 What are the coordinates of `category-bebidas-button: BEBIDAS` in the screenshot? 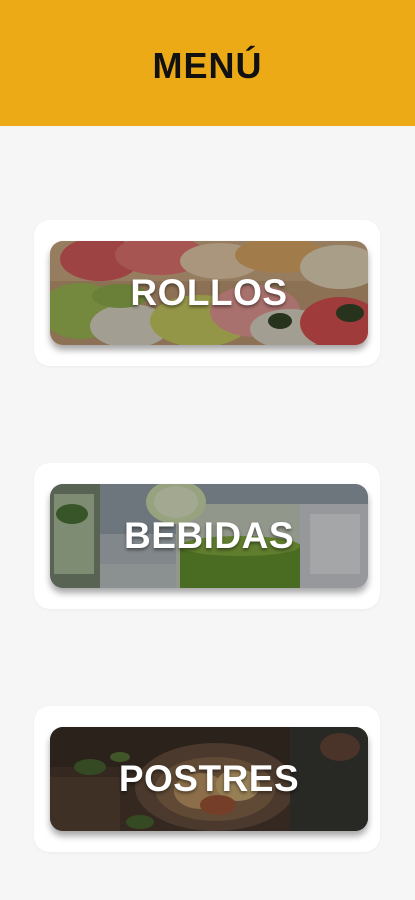 It's located at (209, 536).